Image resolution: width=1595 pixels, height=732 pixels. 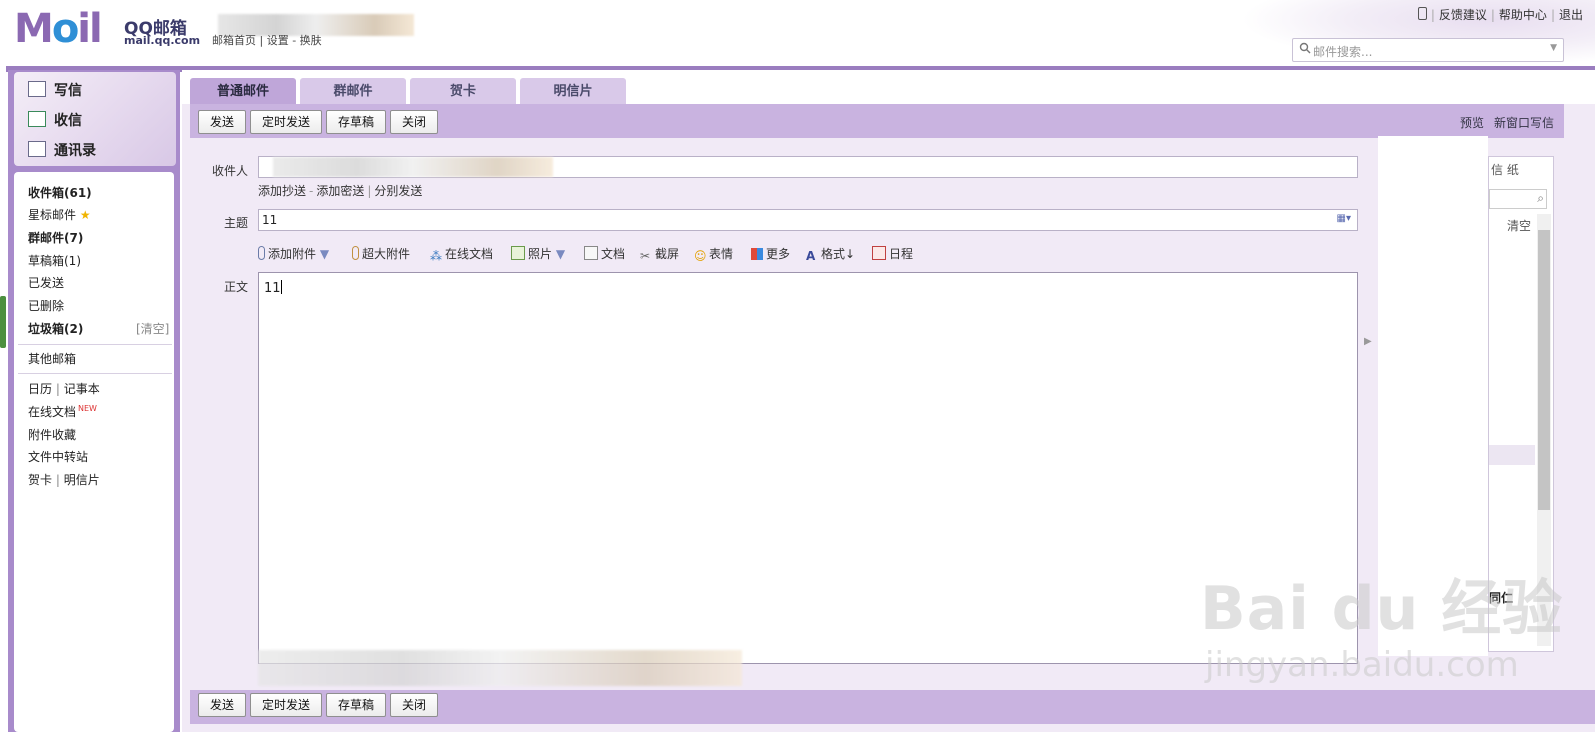 I want to click on new-badge: NEW, so click(x=87, y=408).